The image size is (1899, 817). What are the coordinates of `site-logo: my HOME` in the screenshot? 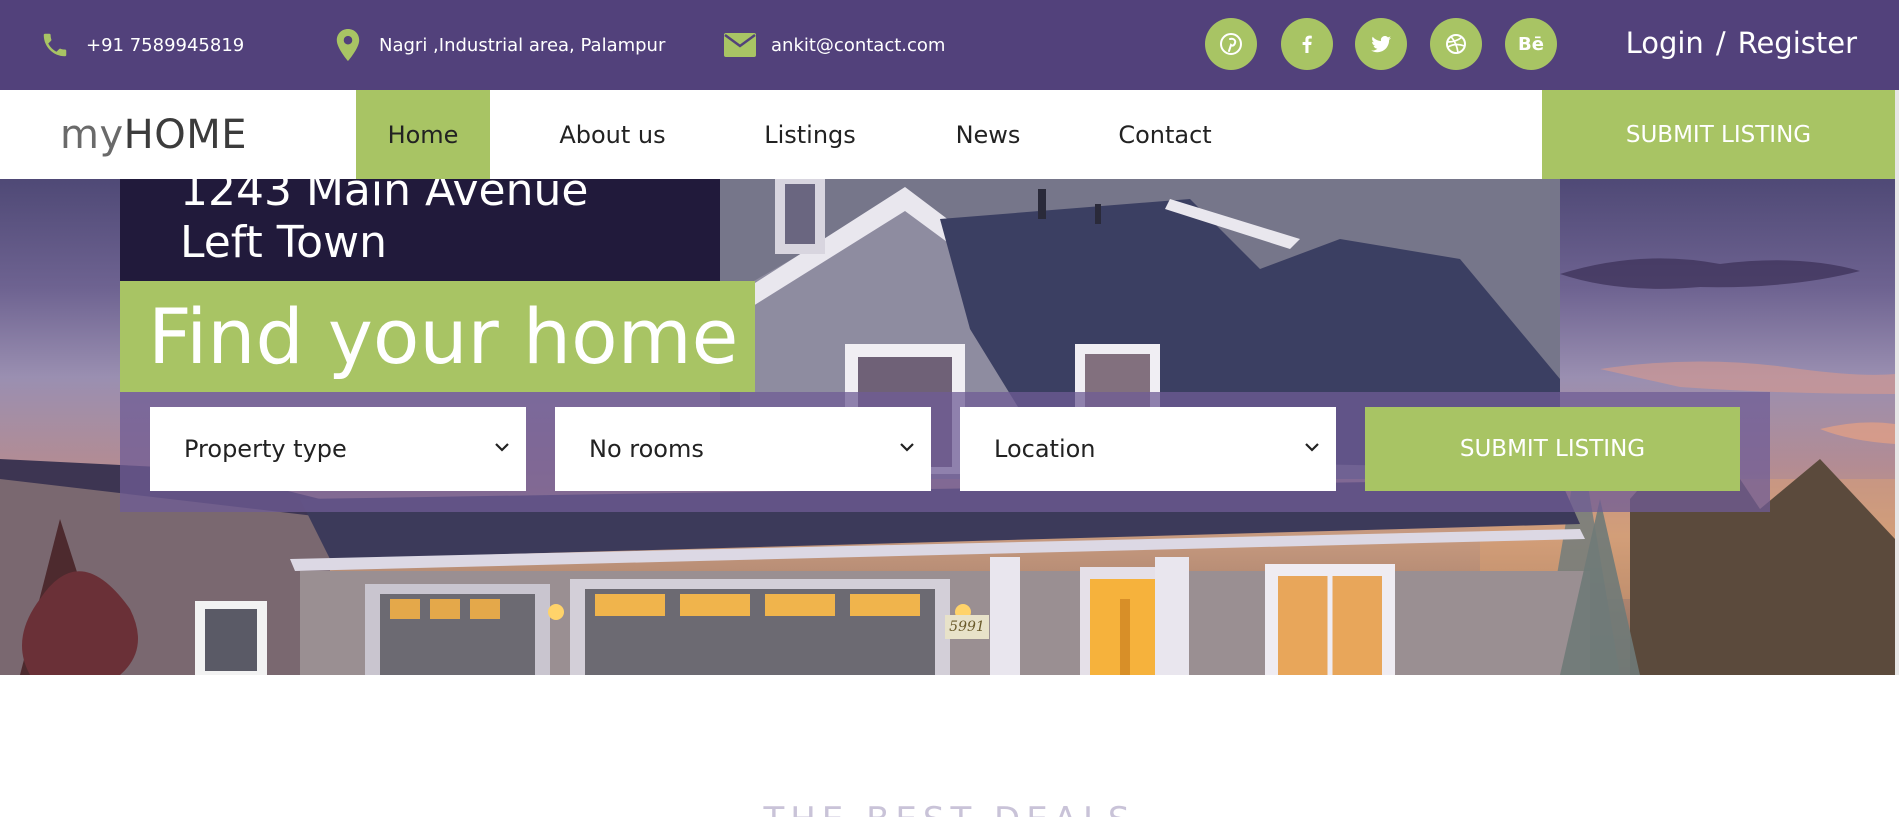 It's located at (153, 134).